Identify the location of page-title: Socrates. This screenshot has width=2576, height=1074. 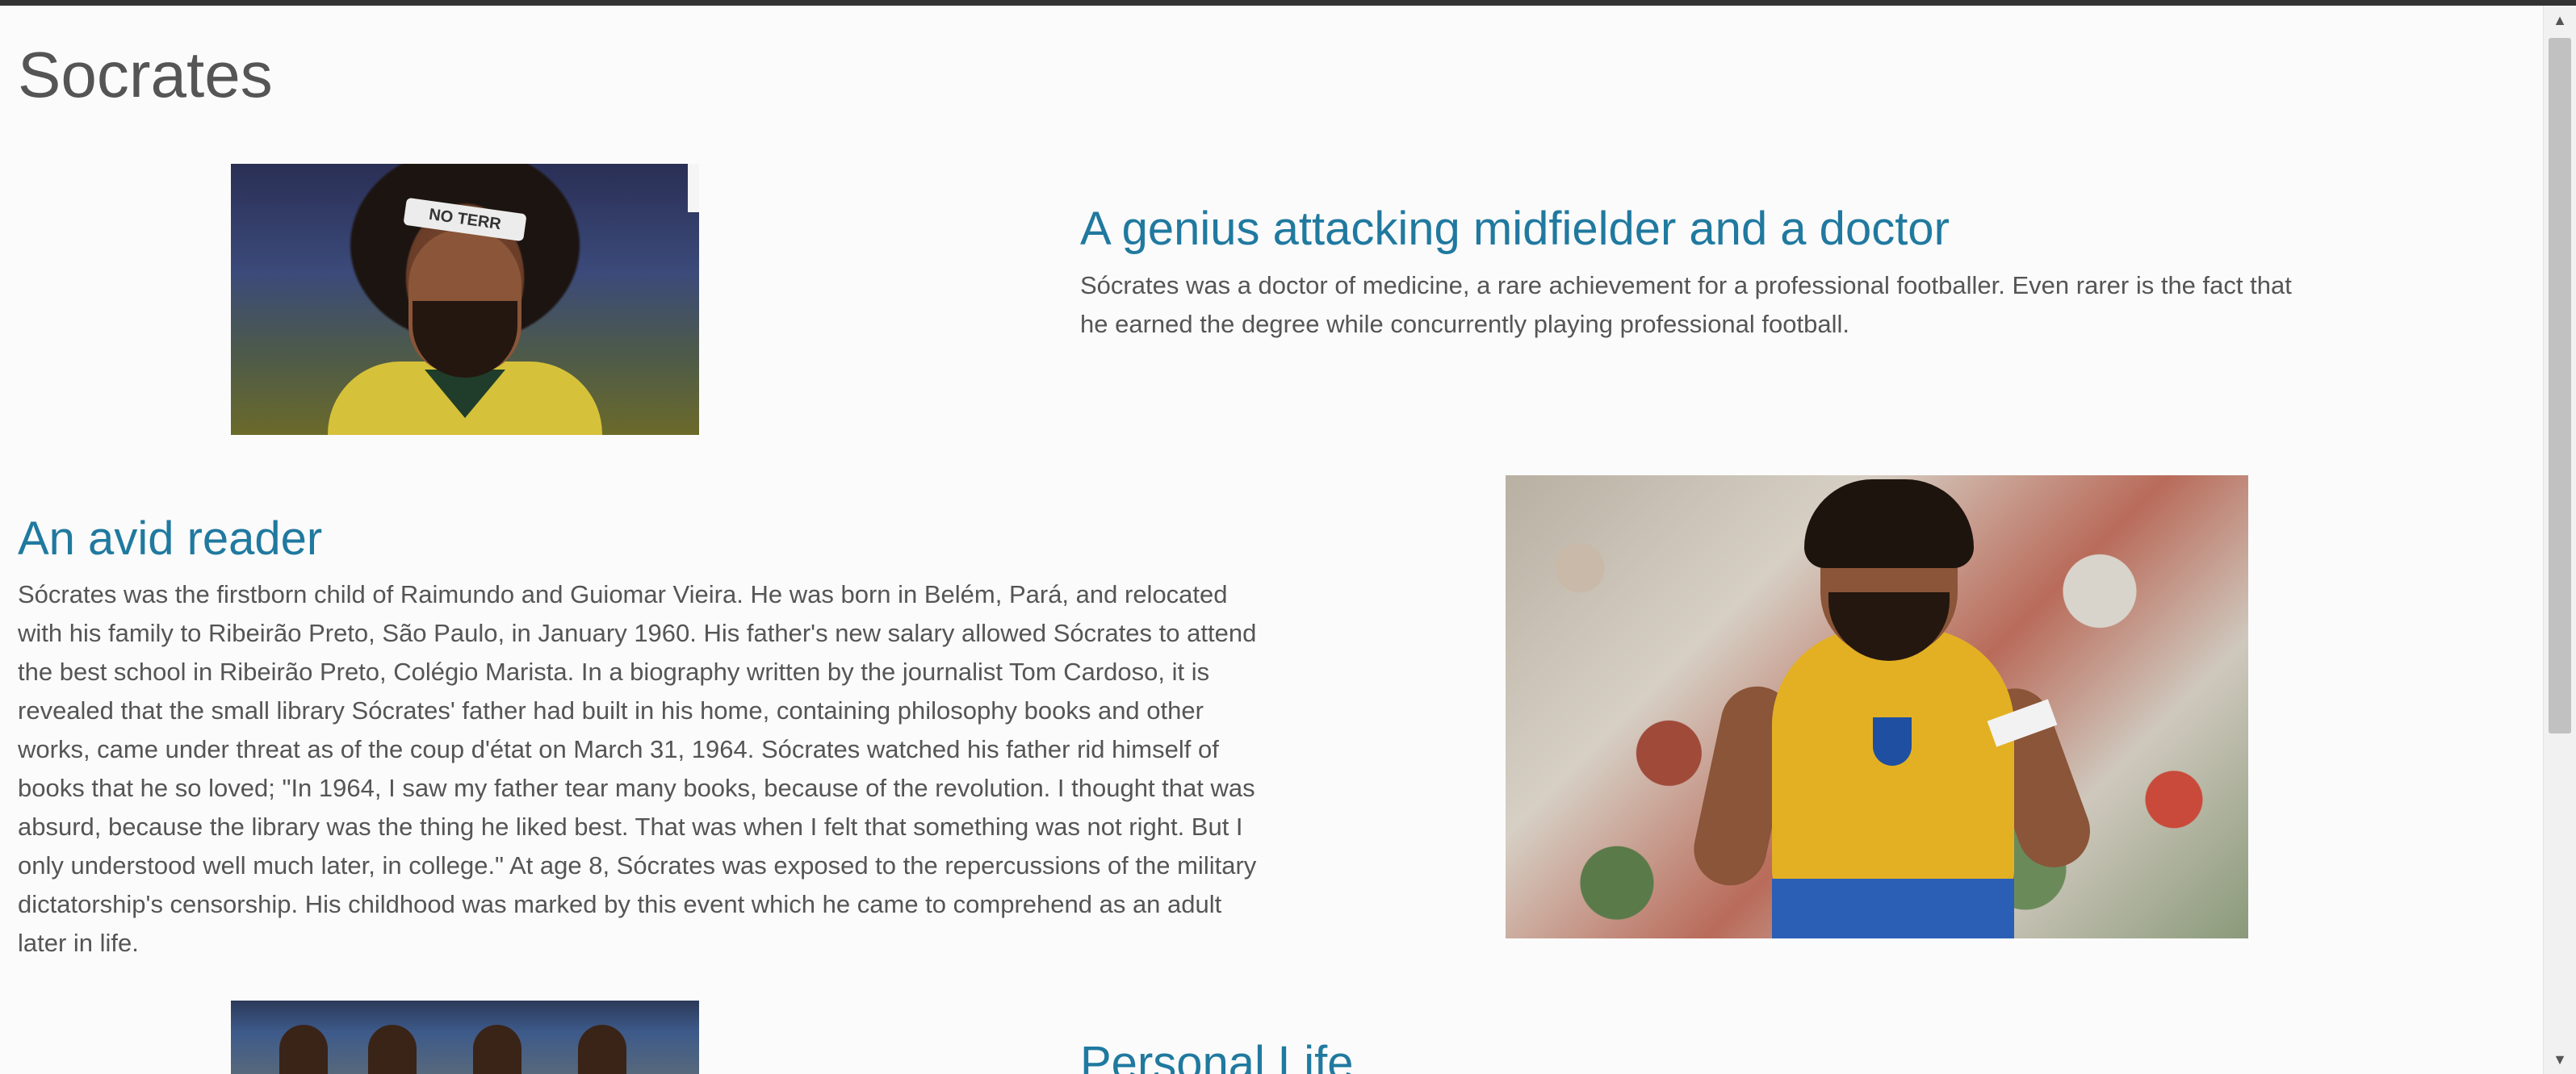
(145, 75).